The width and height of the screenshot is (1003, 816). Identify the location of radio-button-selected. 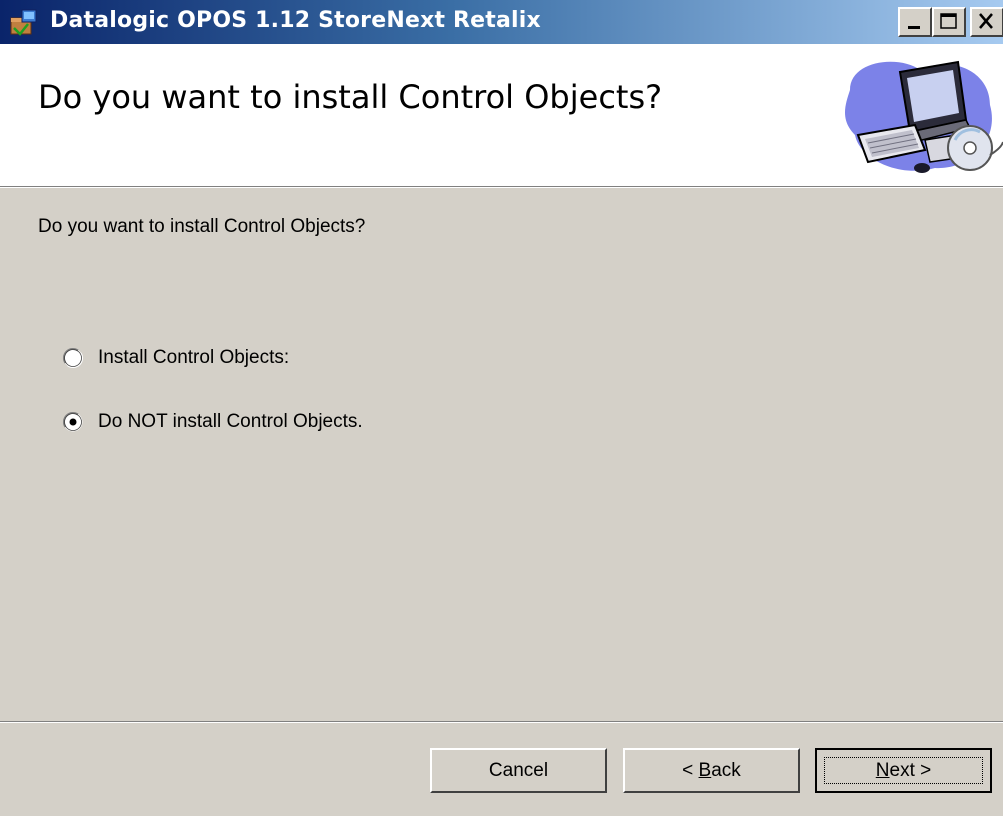
(73, 422).